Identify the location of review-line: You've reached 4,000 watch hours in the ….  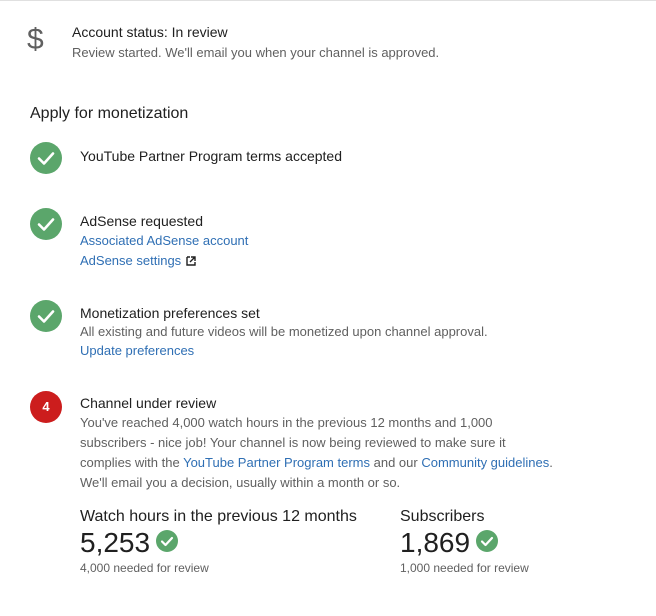
(286, 422).